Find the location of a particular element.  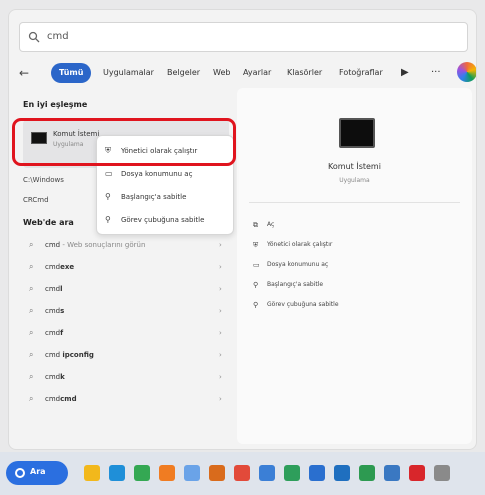

filter-chip-documents: Belgeler is located at coordinates (183, 73).